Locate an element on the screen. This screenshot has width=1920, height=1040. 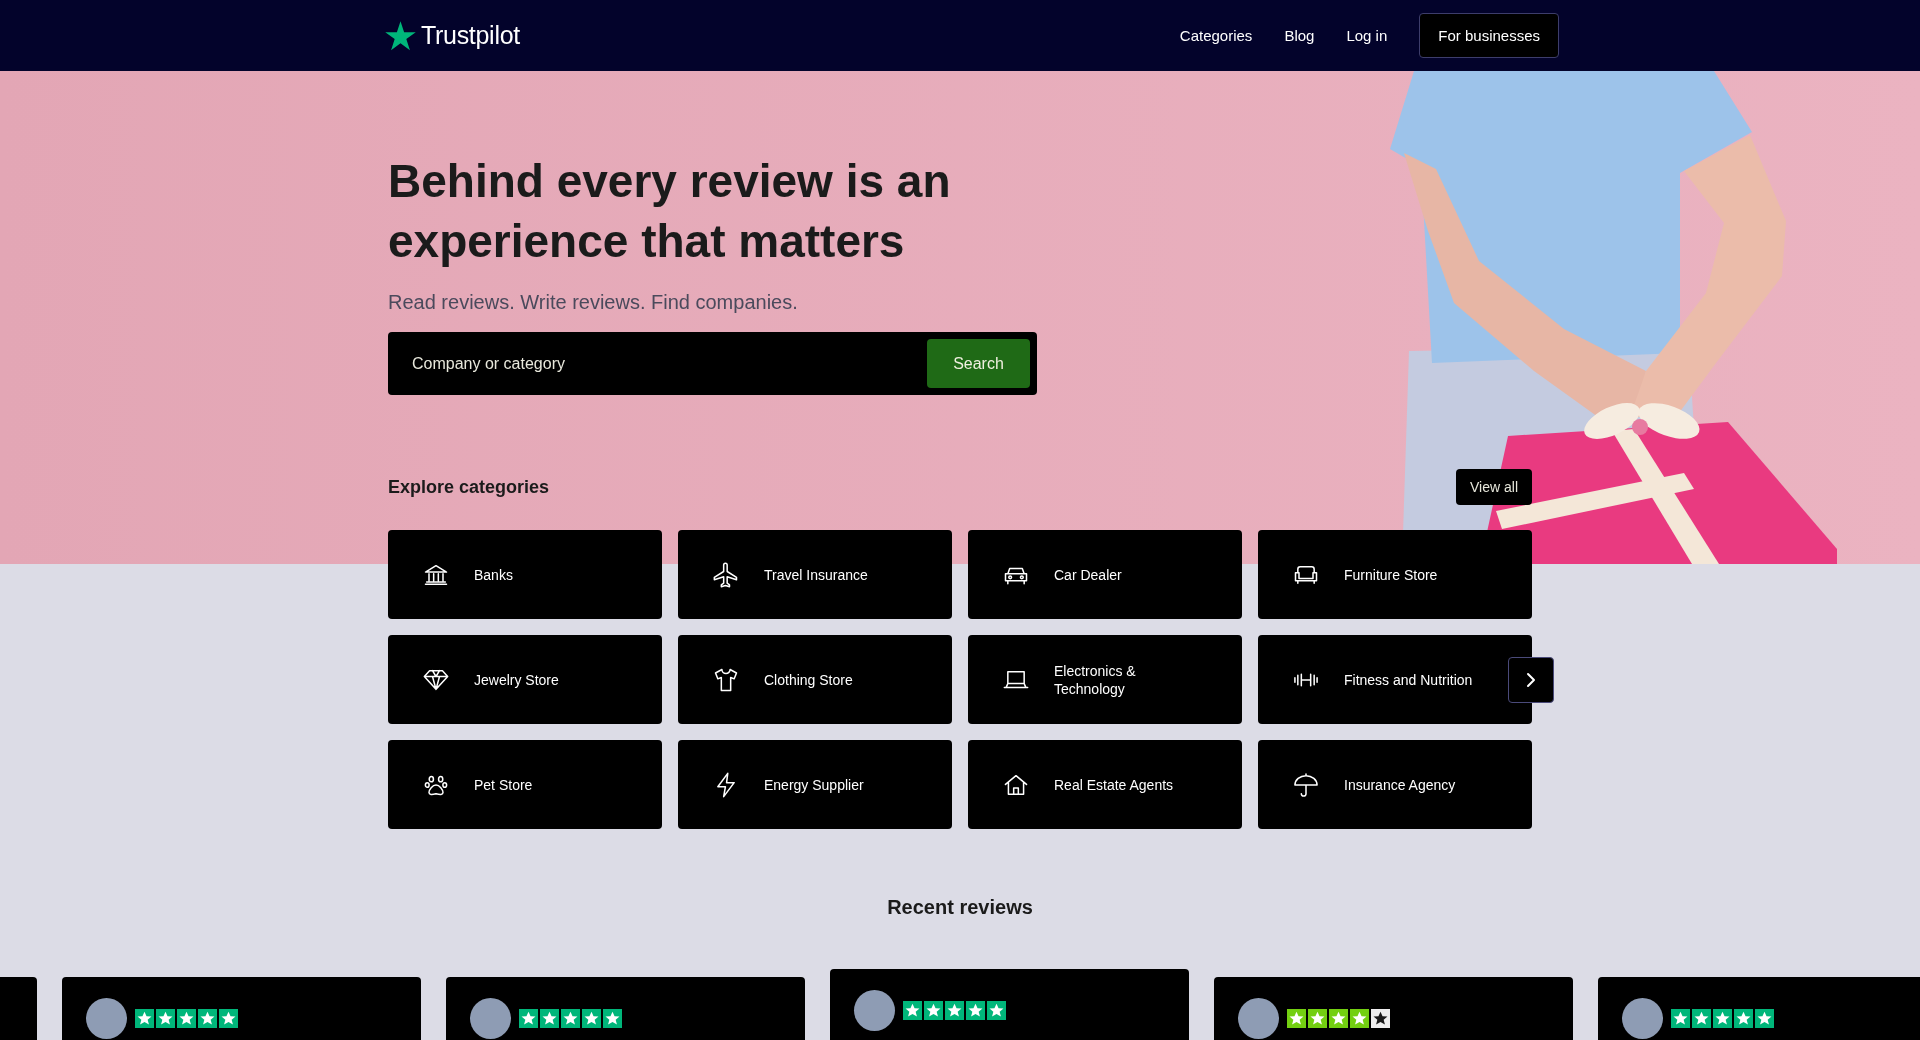
nav-link: Blog is located at coordinates (1299, 35).